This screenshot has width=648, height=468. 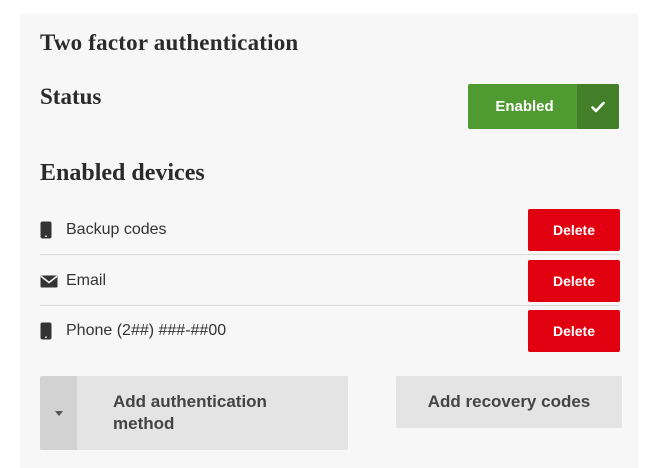 I want to click on device-row-email: Email Delete, so click(x=330, y=281).